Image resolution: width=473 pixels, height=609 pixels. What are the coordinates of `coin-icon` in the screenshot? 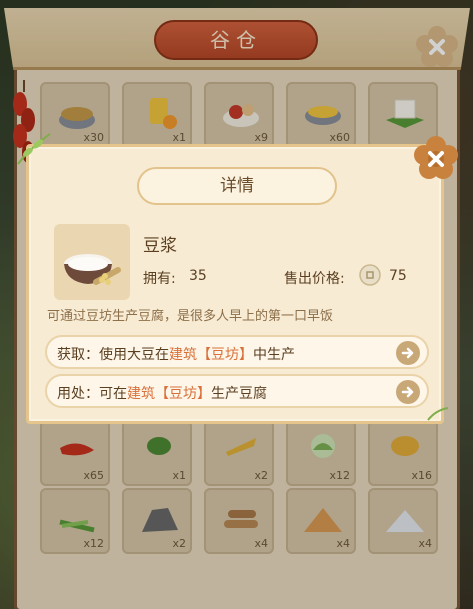 It's located at (370, 275).